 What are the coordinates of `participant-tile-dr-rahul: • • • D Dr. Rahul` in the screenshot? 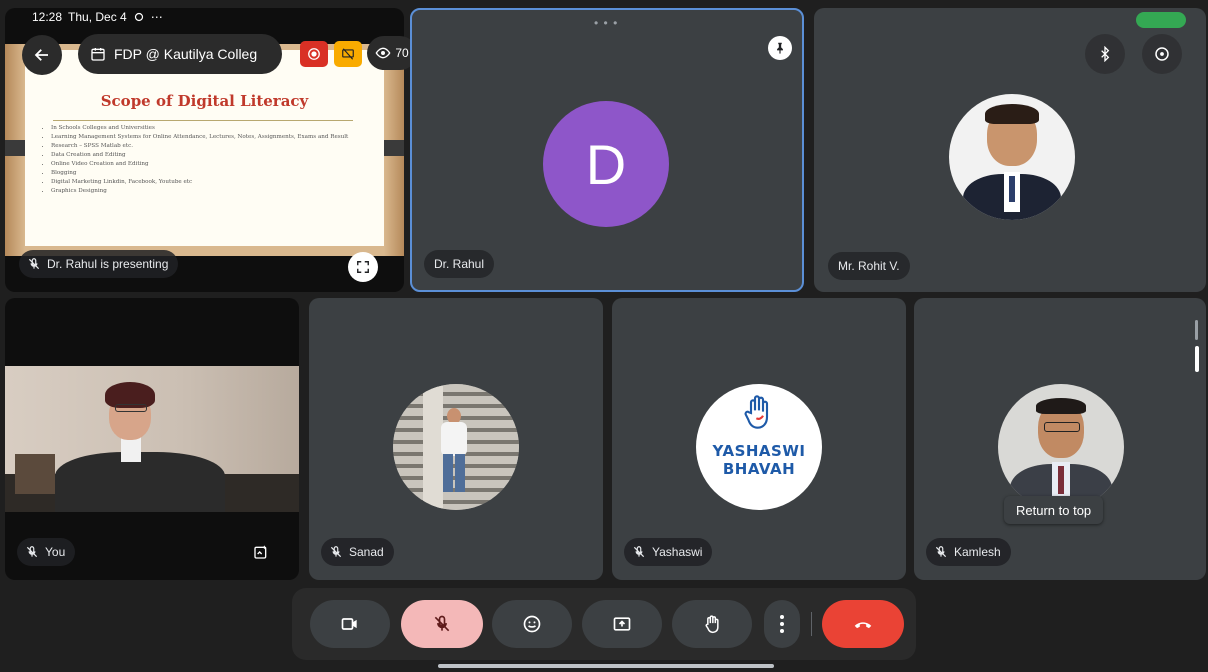 It's located at (607, 150).